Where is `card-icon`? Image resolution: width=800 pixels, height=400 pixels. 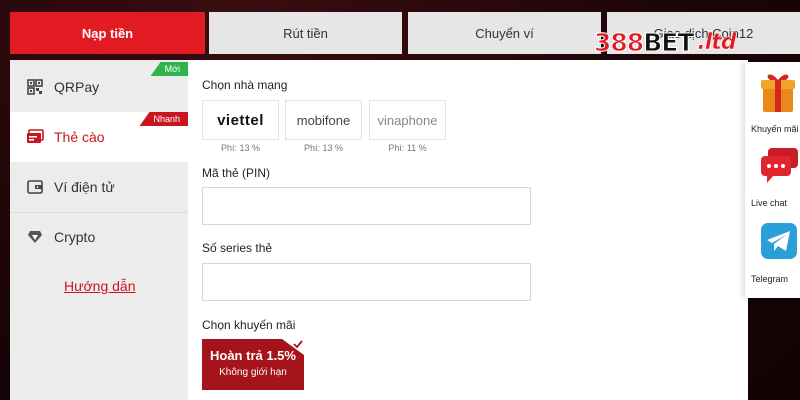
card-icon is located at coordinates (35, 137).